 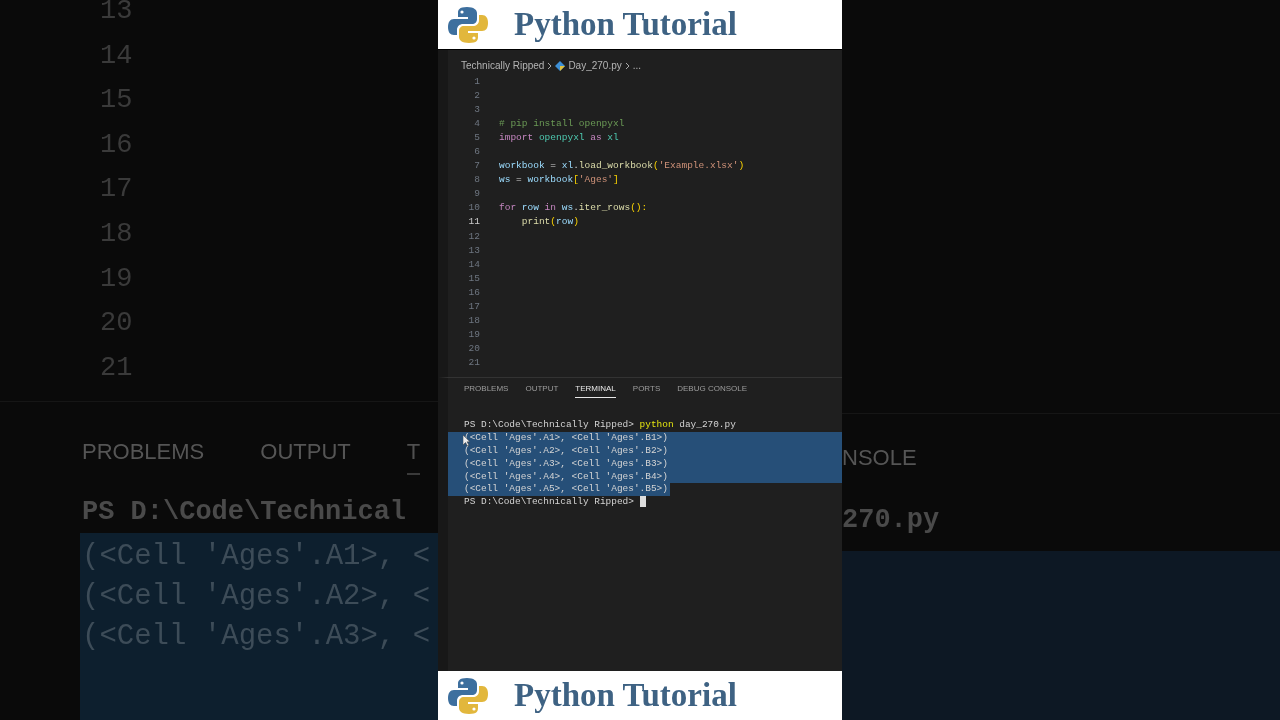 I want to click on line-number: 9, so click(x=477, y=194).